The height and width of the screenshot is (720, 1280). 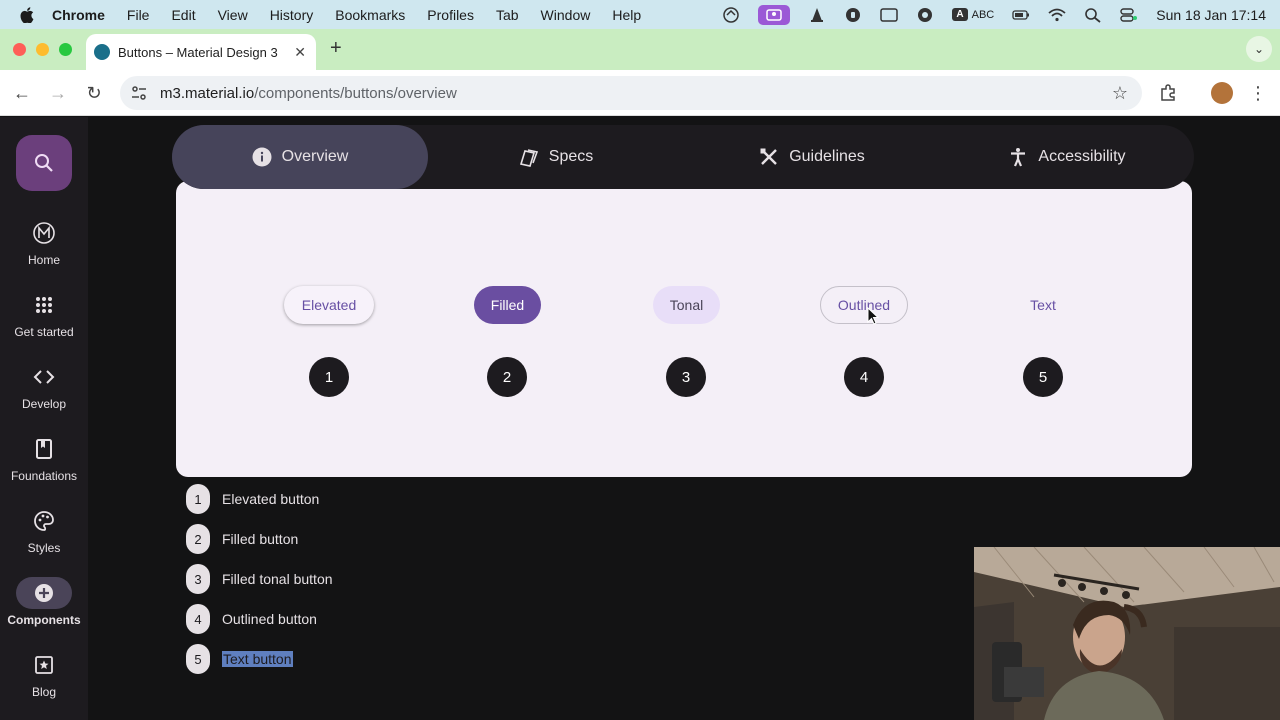 I want to click on tab-accessibility-label: Accessibility, so click(x=1082, y=156).